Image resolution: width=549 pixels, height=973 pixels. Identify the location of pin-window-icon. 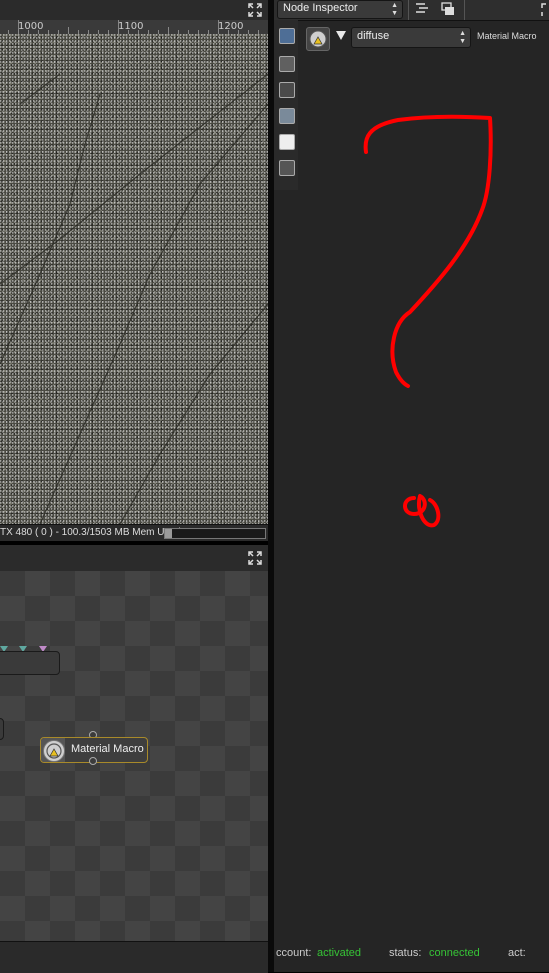
(448, 10).